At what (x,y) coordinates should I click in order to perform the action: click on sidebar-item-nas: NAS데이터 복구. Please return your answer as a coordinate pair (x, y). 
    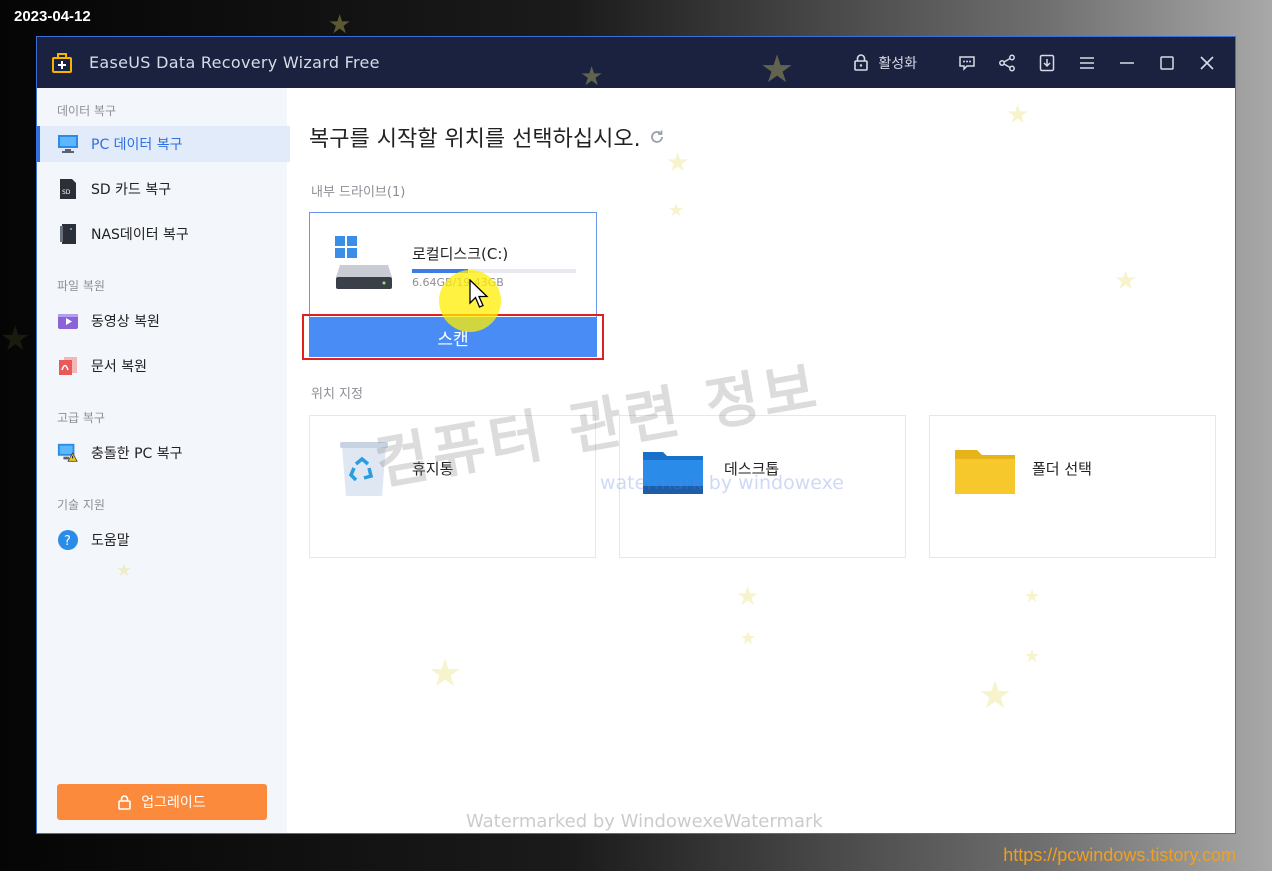
    Looking at the image, I should click on (162, 234).